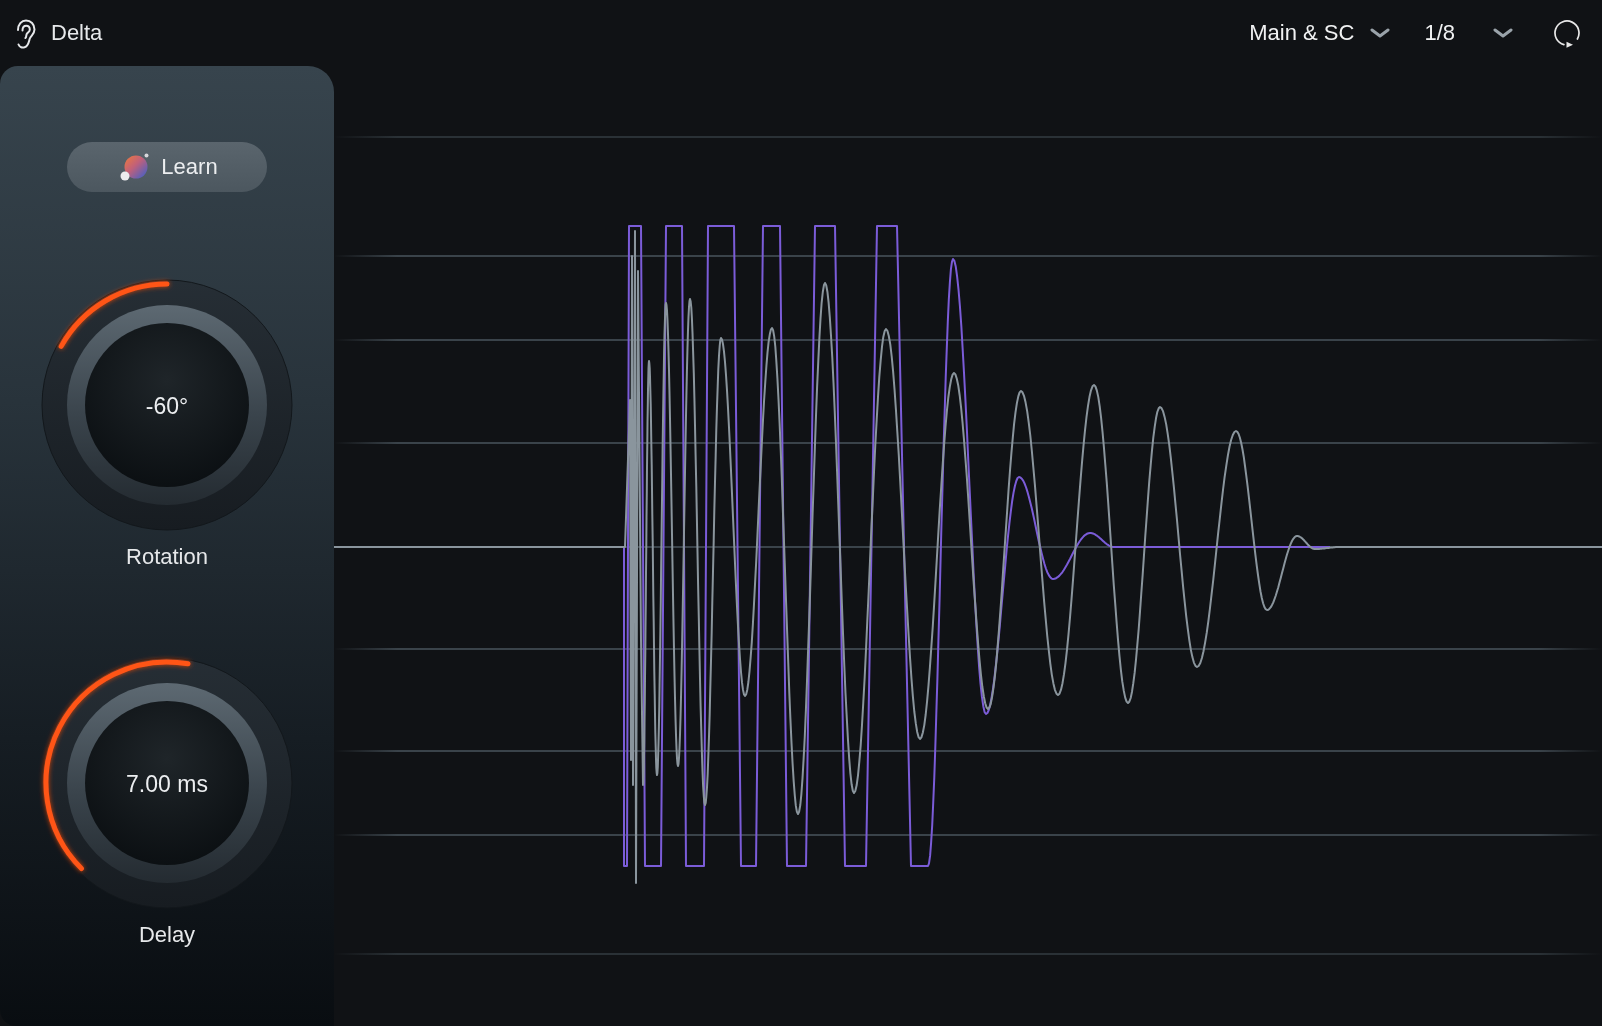  I want to click on orb-icon, so click(135, 167).